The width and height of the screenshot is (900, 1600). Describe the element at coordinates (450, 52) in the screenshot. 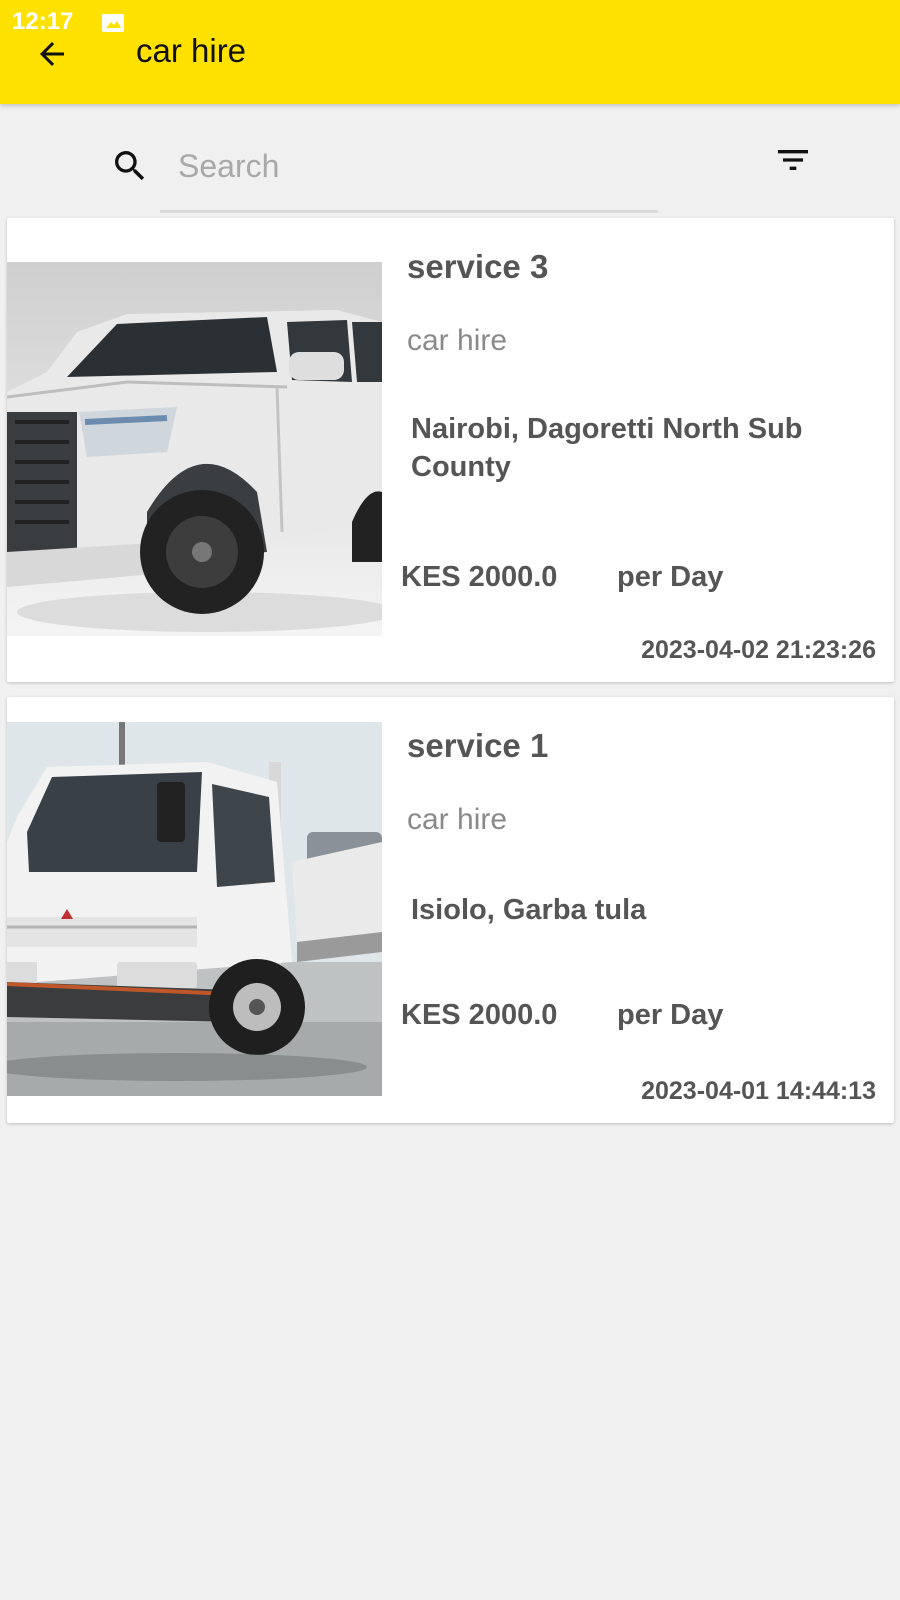

I see `app-bar: 12:17 car hire` at that location.